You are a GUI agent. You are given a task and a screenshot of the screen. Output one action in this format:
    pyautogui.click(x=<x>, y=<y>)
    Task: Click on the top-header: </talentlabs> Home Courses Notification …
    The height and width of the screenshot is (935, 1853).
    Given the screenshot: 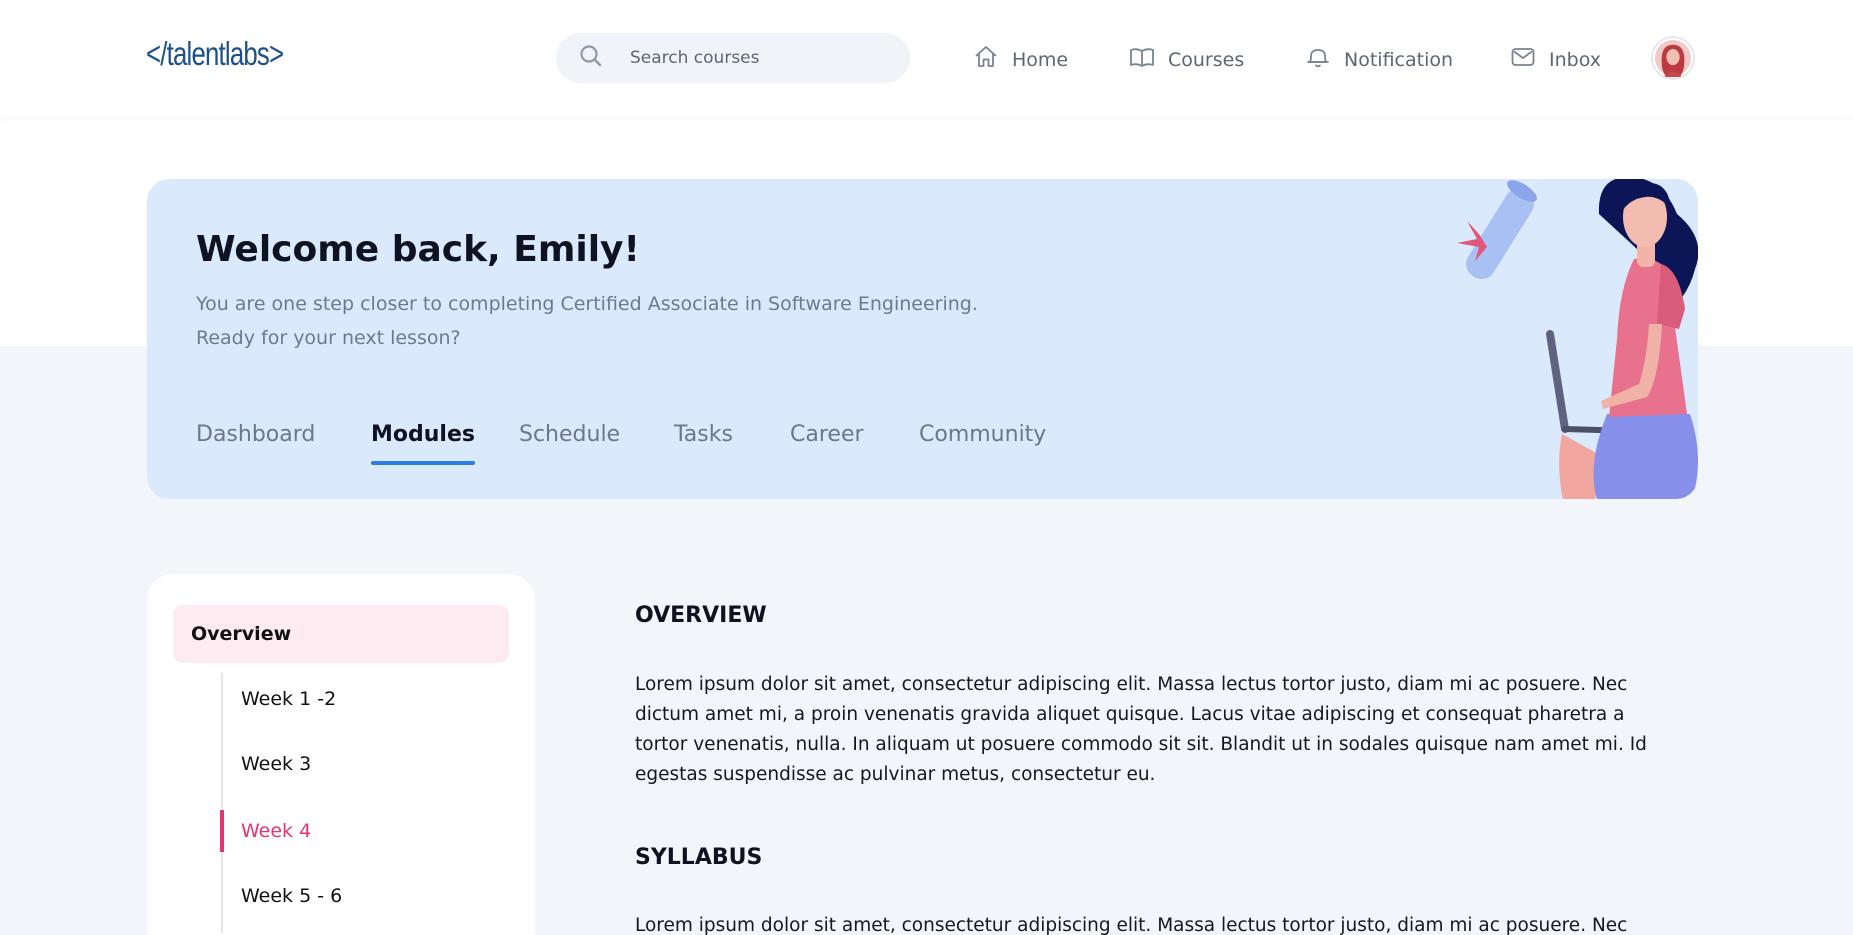 What is the action you would take?
    pyautogui.click(x=926, y=58)
    